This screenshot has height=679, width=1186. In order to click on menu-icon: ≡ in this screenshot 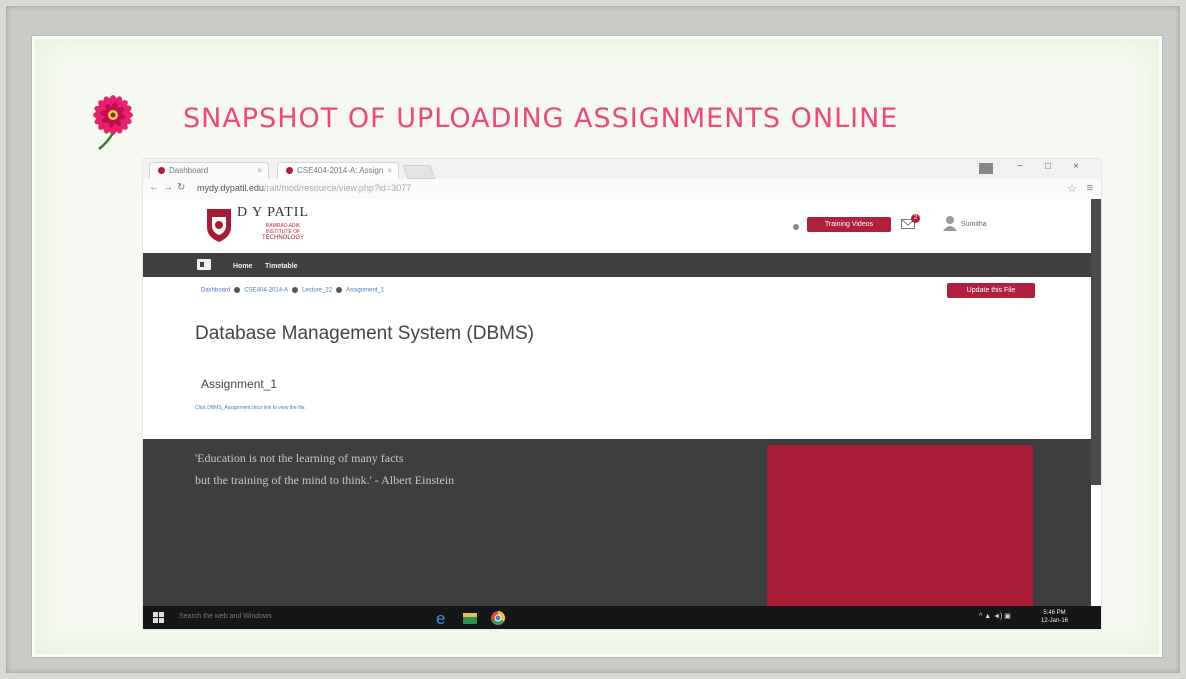, I will do `click(1090, 188)`.